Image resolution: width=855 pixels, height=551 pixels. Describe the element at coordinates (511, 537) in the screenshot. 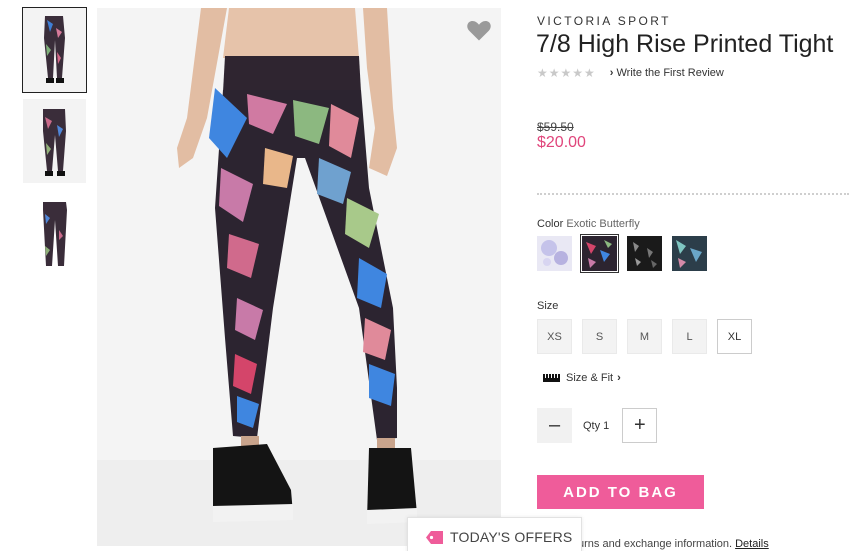

I see `todays-offers-label: TODAY'S OFFERS` at that location.